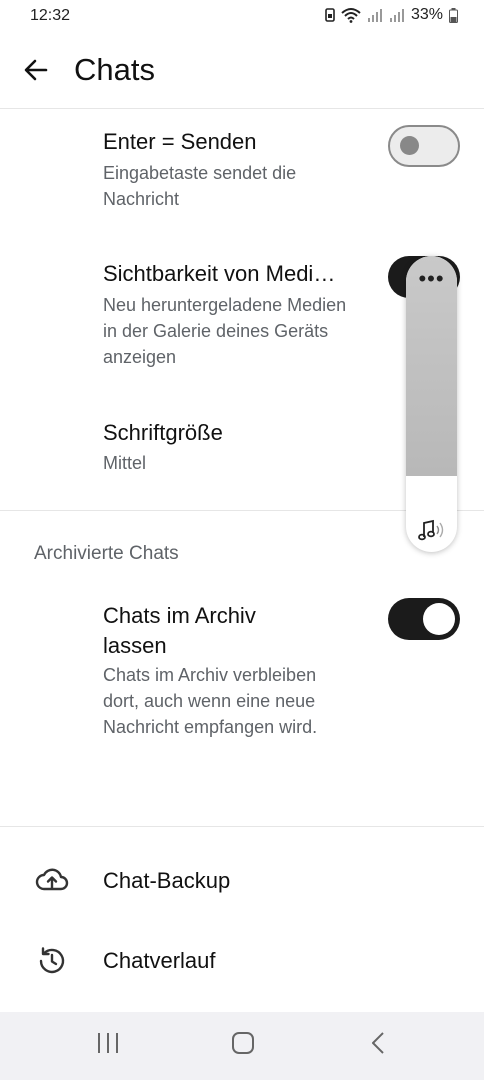 This screenshot has height=1080, width=484. I want to click on setting-title: Enter = Senden, so click(180, 141).